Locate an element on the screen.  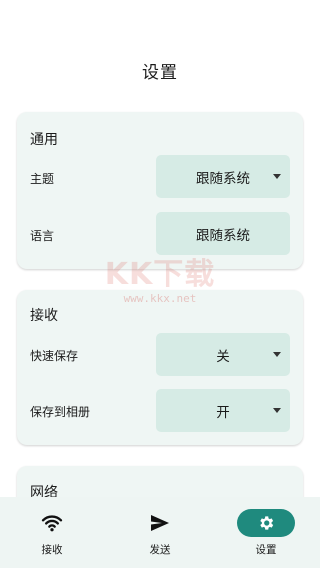
save-to-album-label: 保存到相册 is located at coordinates (60, 412).